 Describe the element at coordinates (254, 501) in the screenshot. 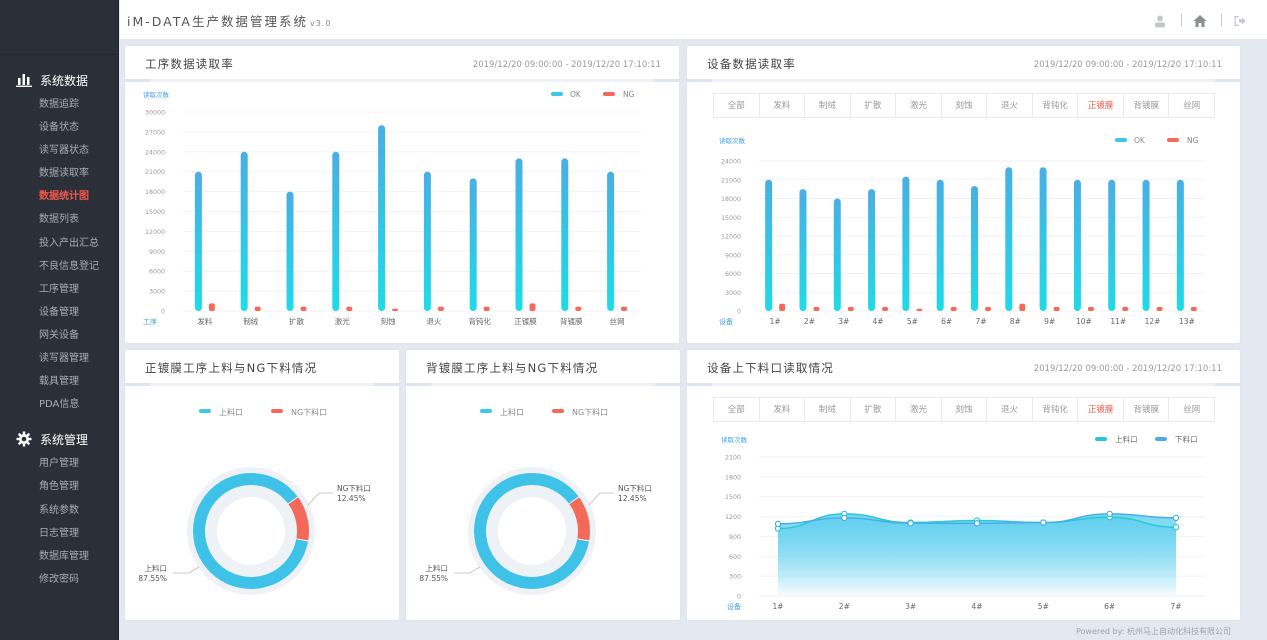

I see `front-donut-chart: 上料口 NG下料口NG下料口12.45%上料口87.55%` at that location.